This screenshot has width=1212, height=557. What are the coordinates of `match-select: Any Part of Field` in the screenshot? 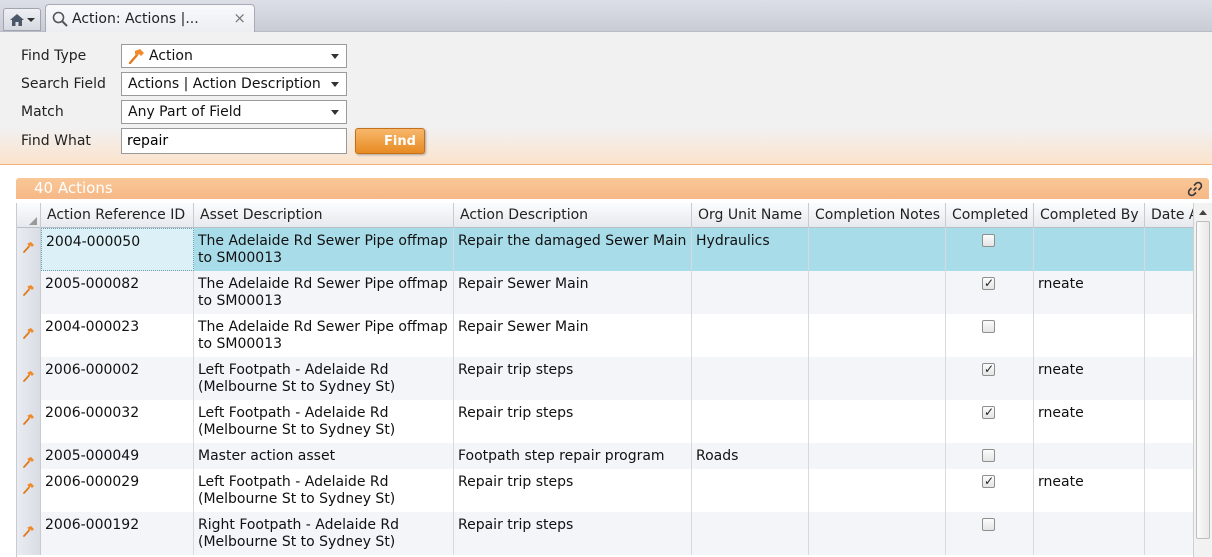 It's located at (234, 112).